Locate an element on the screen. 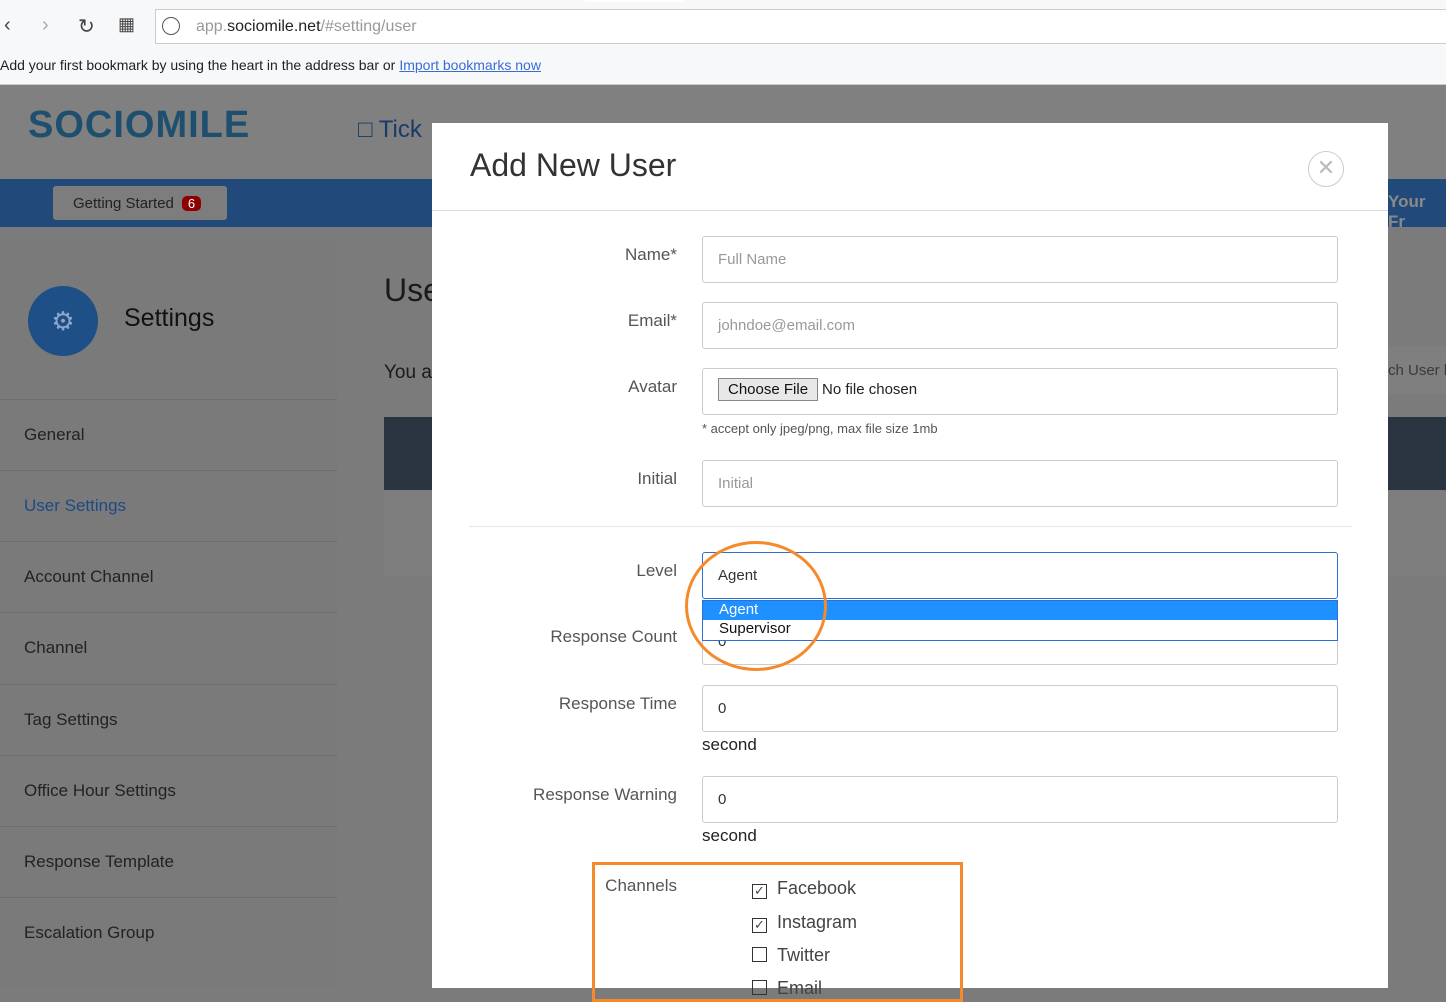 The height and width of the screenshot is (1002, 1446). annotation-box is located at coordinates (777, 932).